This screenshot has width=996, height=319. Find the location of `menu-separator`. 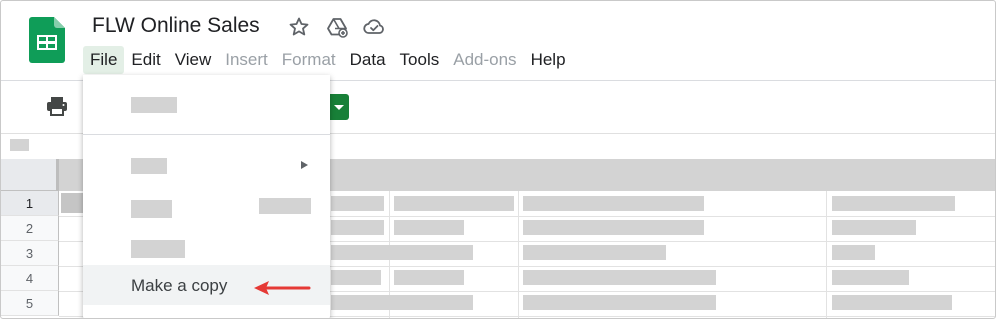

menu-separator is located at coordinates (206, 134).